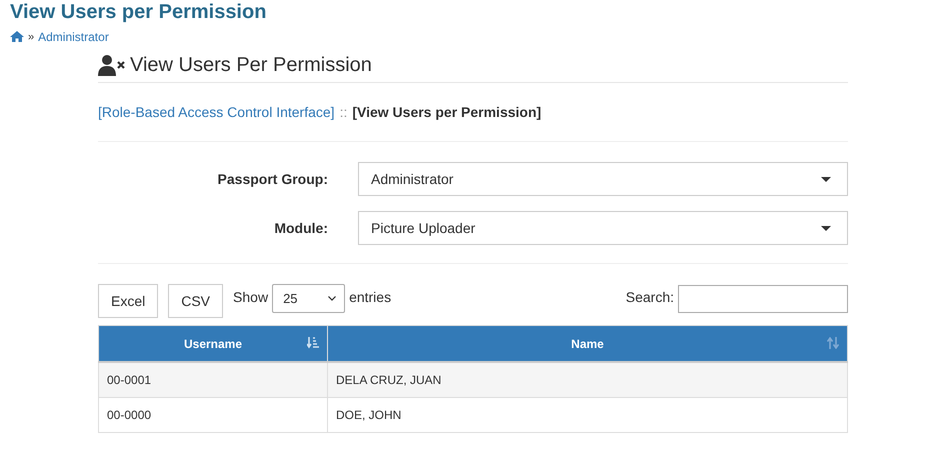 Image resolution: width=945 pixels, height=452 pixels. What do you see at coordinates (73, 37) in the screenshot?
I see `breadcrumb-link: Administrator` at bounding box center [73, 37].